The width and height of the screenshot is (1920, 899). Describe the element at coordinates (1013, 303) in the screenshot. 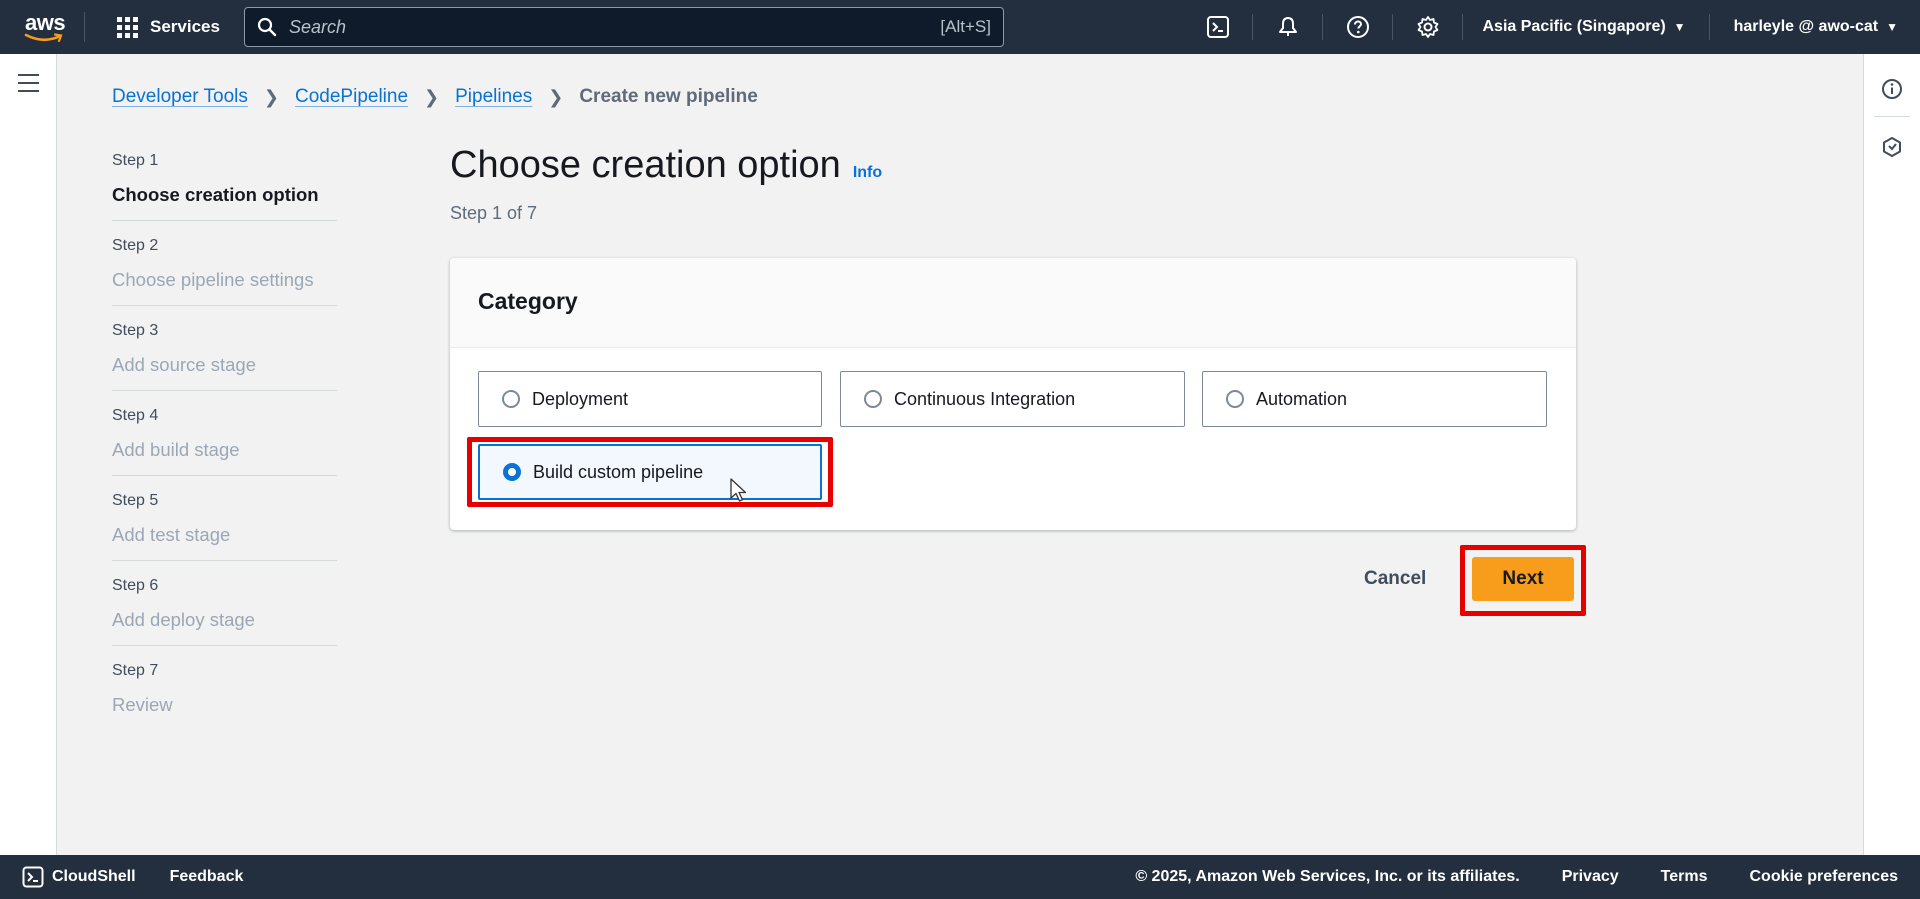

I see `card-header: Category` at that location.